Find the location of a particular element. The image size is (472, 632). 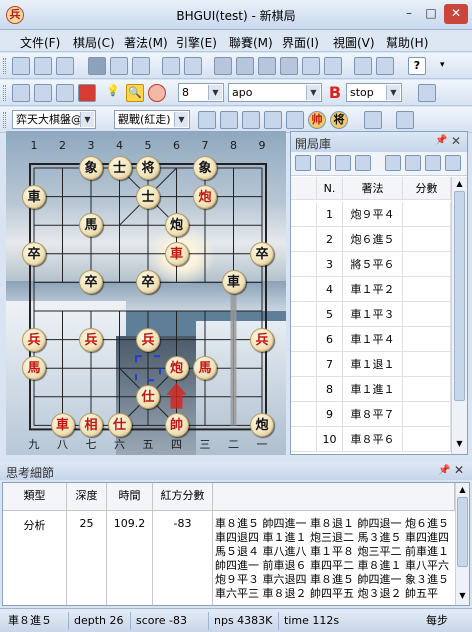

paste-icon is located at coordinates (193, 66).